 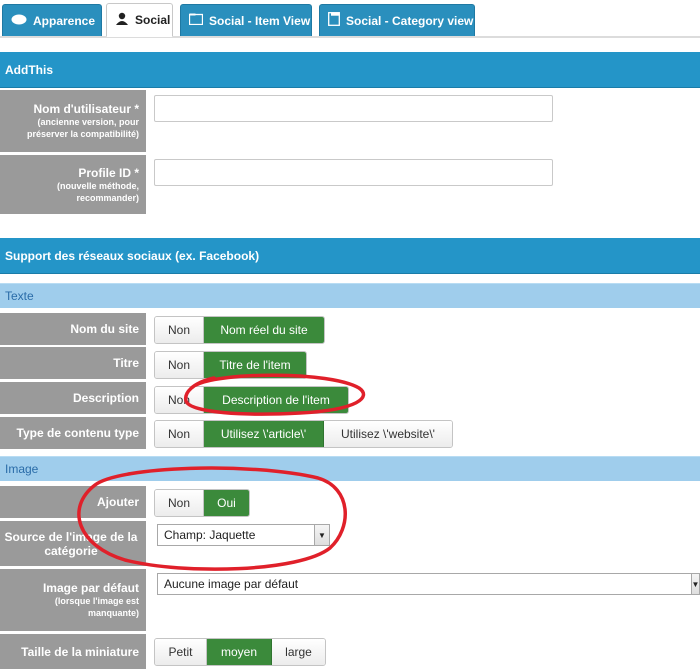 I want to click on toggle-description: Non Description de l'item, so click(x=251, y=400).